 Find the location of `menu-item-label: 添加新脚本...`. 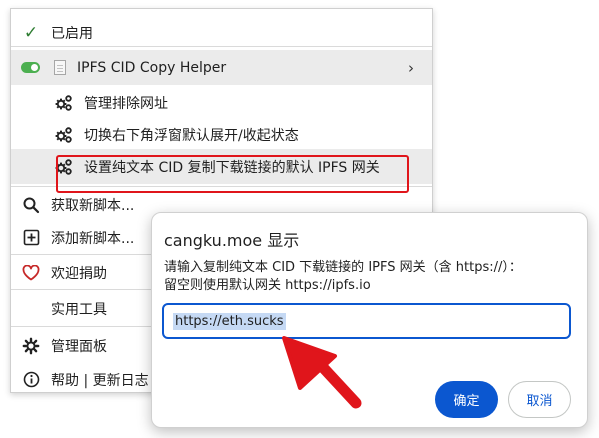

menu-item-label: 添加新脚本... is located at coordinates (93, 238).